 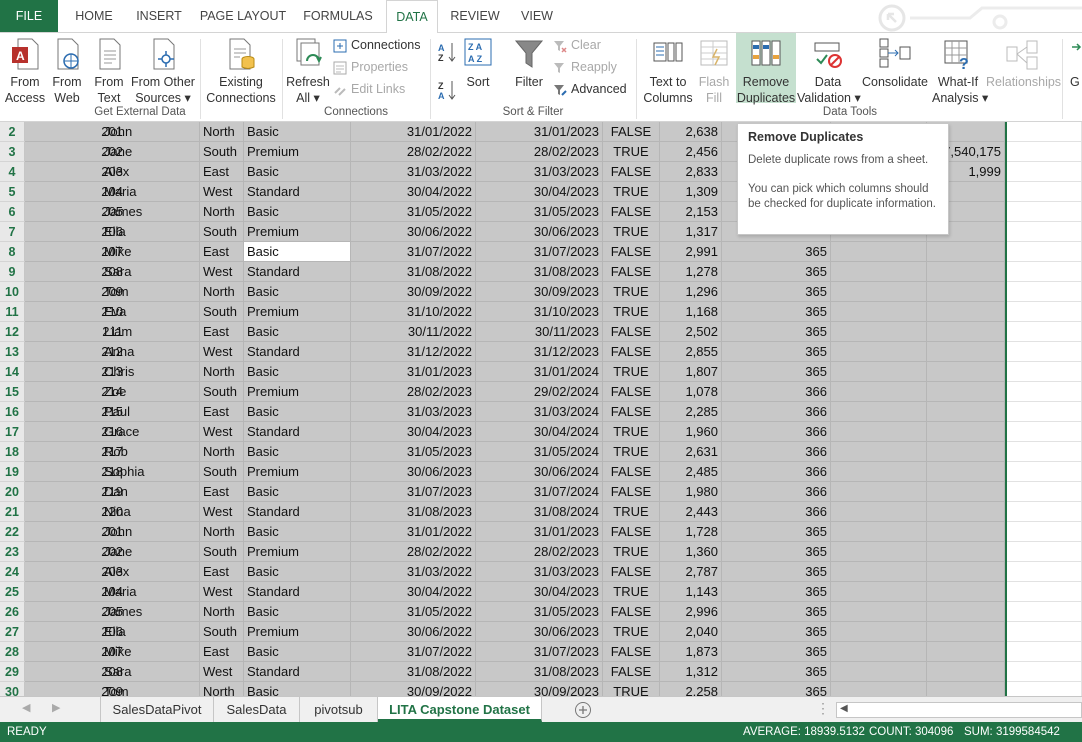 I want to click on row-header: 30, so click(x=12, y=689).